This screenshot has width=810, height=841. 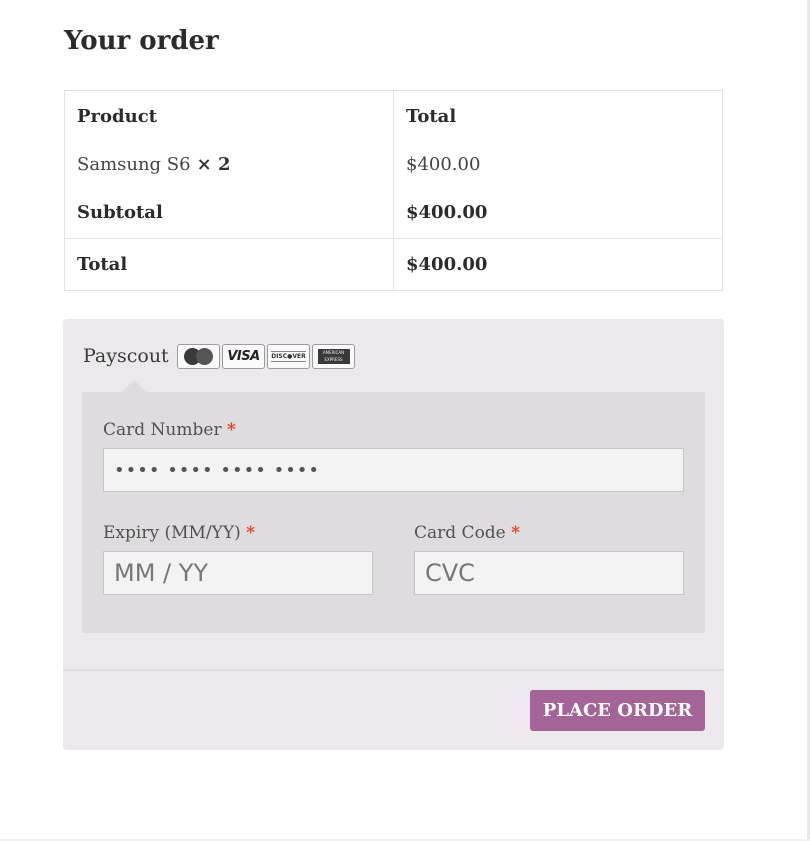 I want to click on total-row: Total $400.00, so click(x=393, y=264).